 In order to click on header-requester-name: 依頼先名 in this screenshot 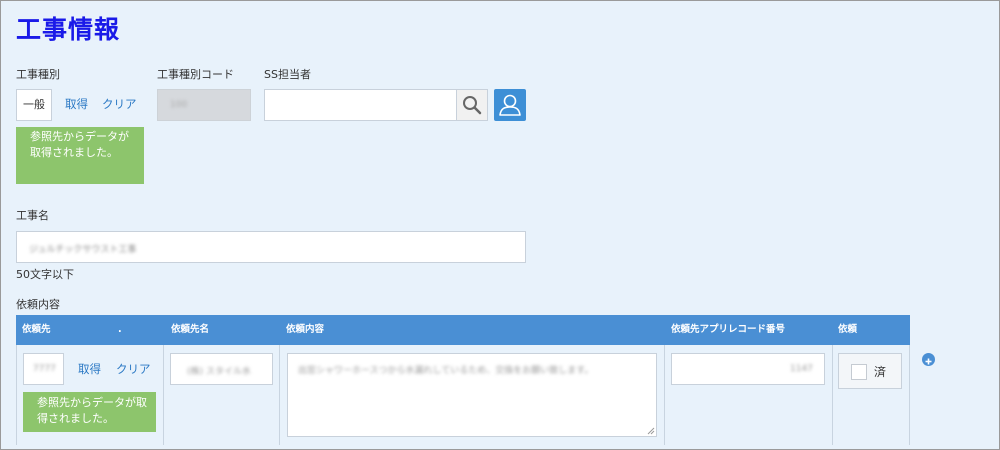, I will do `click(190, 329)`.